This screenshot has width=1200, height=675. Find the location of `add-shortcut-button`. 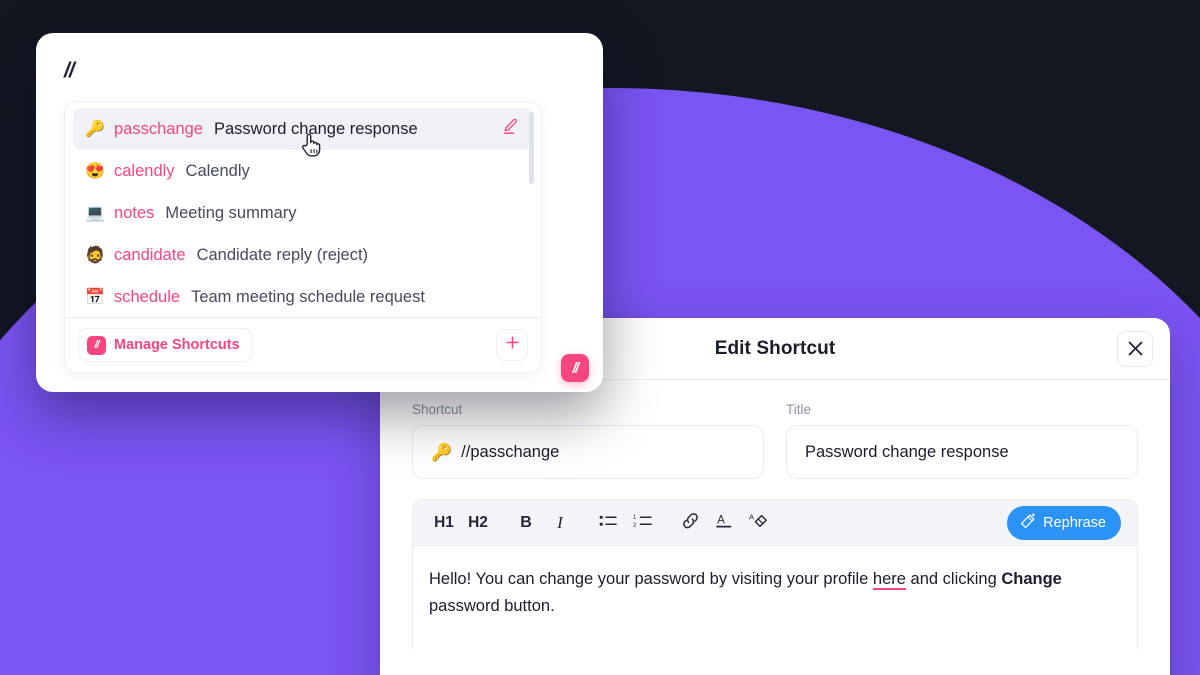

add-shortcut-button is located at coordinates (512, 345).